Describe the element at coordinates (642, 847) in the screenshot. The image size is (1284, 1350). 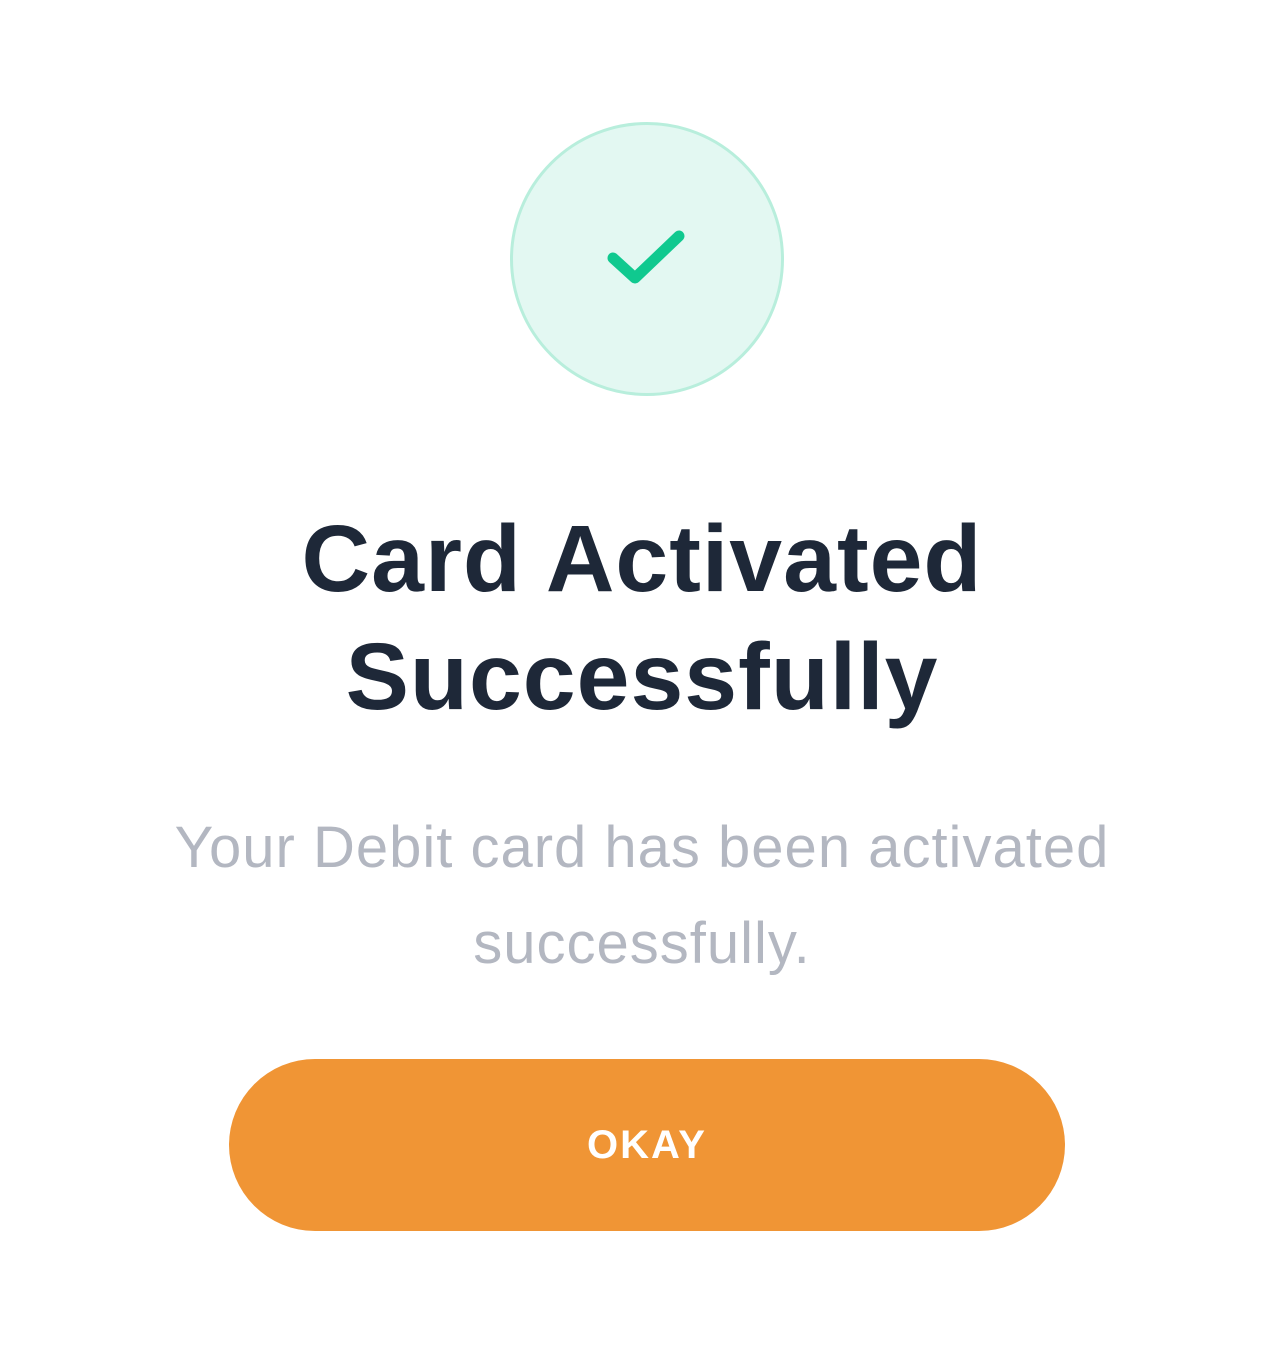
I see `dialog-message-line-1: Your Debit card has been activated` at that location.